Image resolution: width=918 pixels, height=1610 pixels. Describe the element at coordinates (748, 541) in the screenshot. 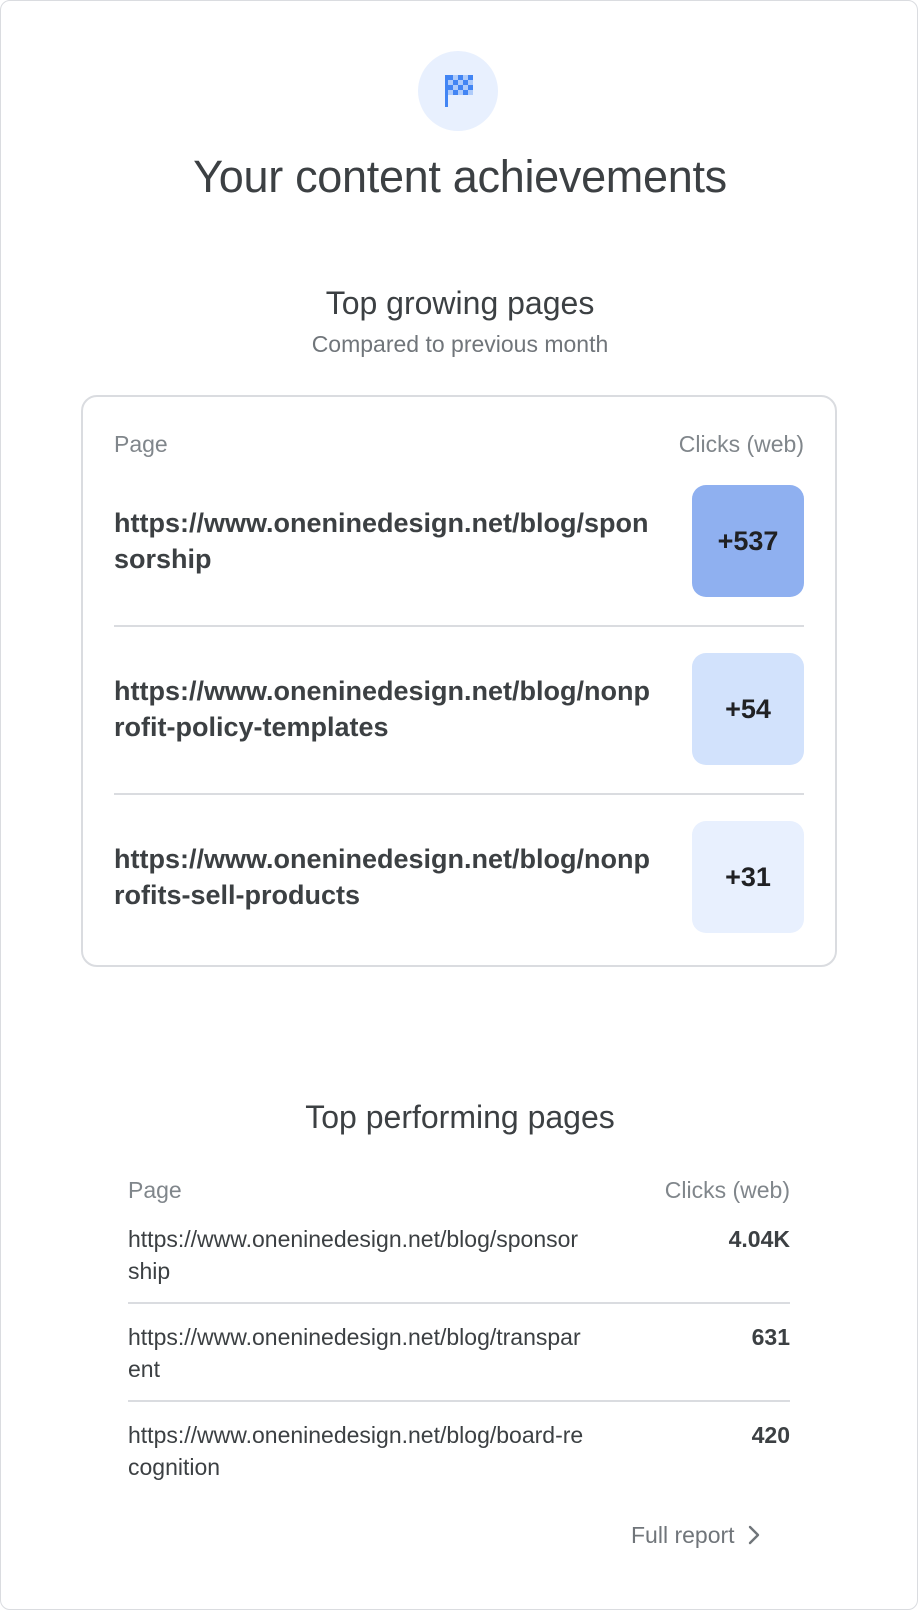

I see `clicks-change-badge: +537` at that location.